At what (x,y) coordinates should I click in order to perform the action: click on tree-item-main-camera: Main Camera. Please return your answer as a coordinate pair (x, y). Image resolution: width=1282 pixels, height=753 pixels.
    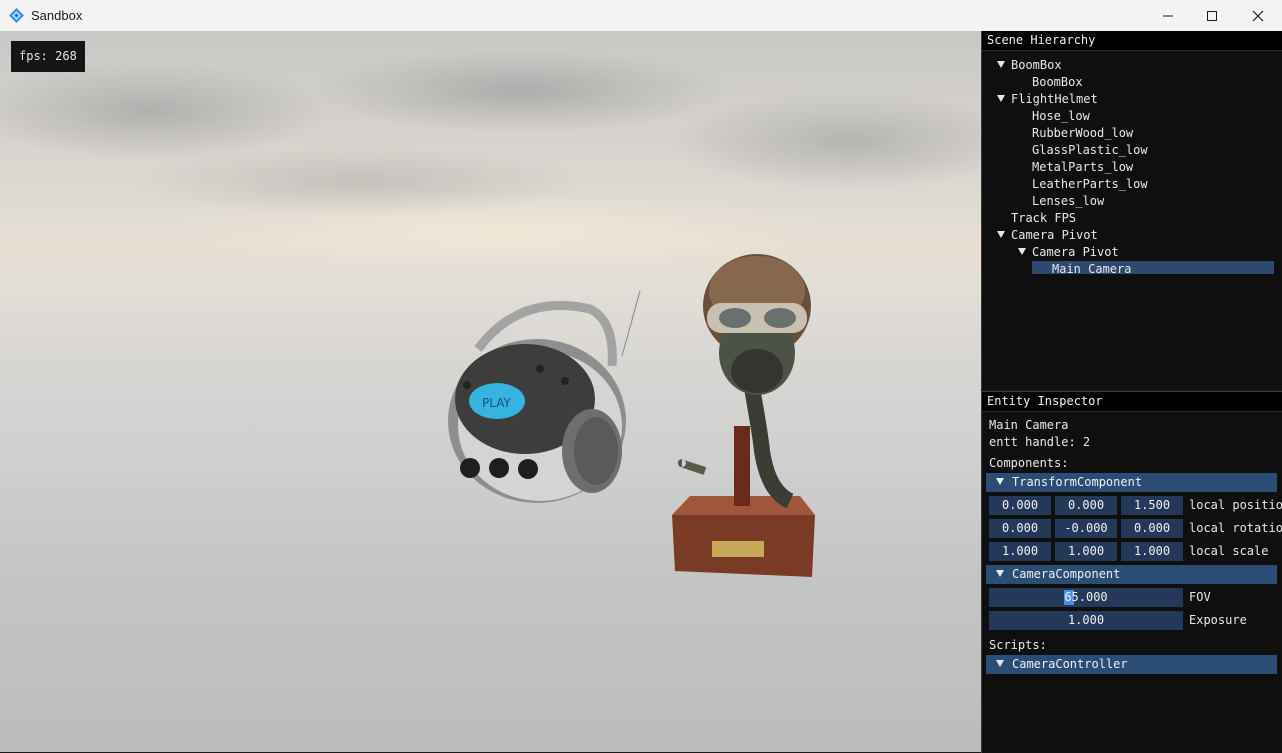
    Looking at the image, I should click on (1091, 269).